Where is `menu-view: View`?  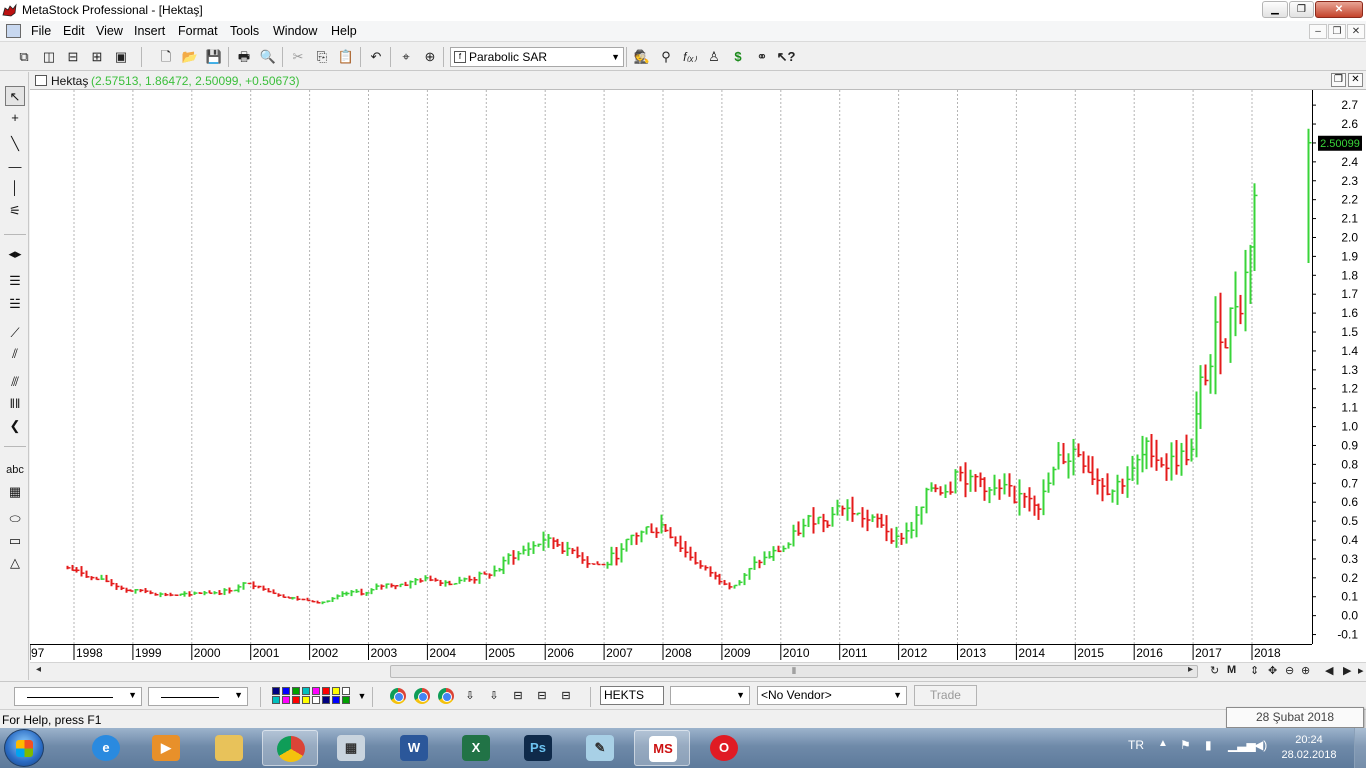
menu-view: View is located at coordinates (109, 31).